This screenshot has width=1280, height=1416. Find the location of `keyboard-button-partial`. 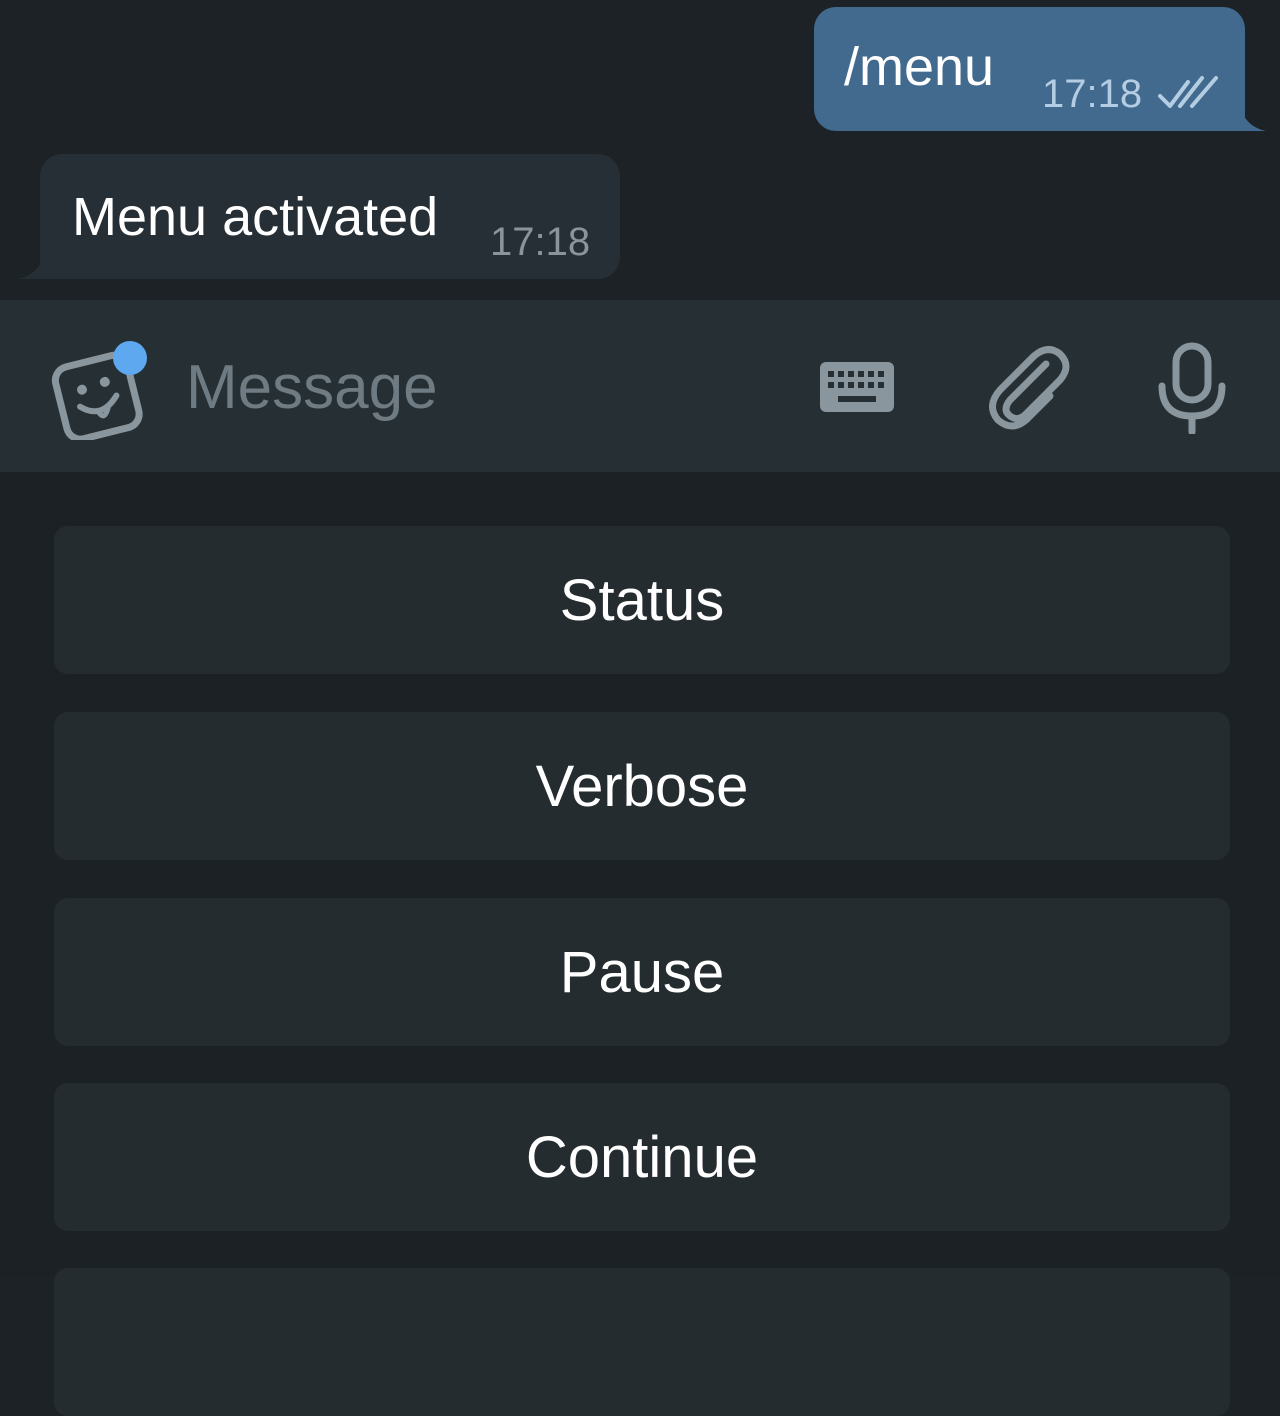

keyboard-button-partial is located at coordinates (642, 1342).